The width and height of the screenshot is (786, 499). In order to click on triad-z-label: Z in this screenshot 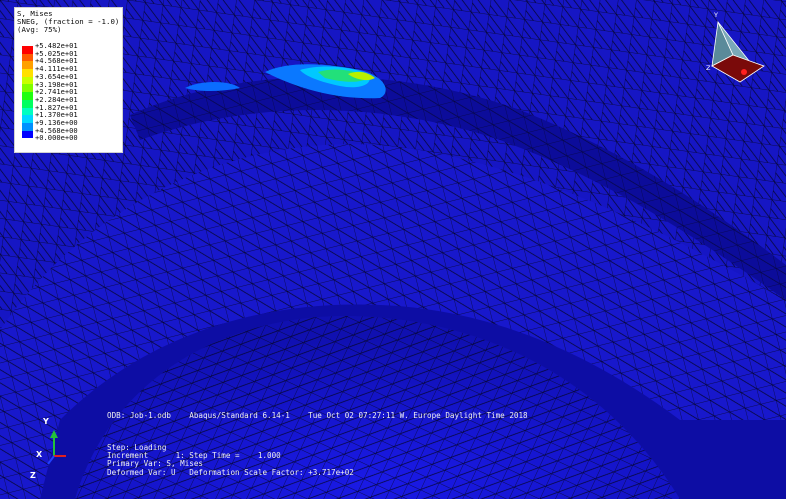, I will do `click(33, 475)`.